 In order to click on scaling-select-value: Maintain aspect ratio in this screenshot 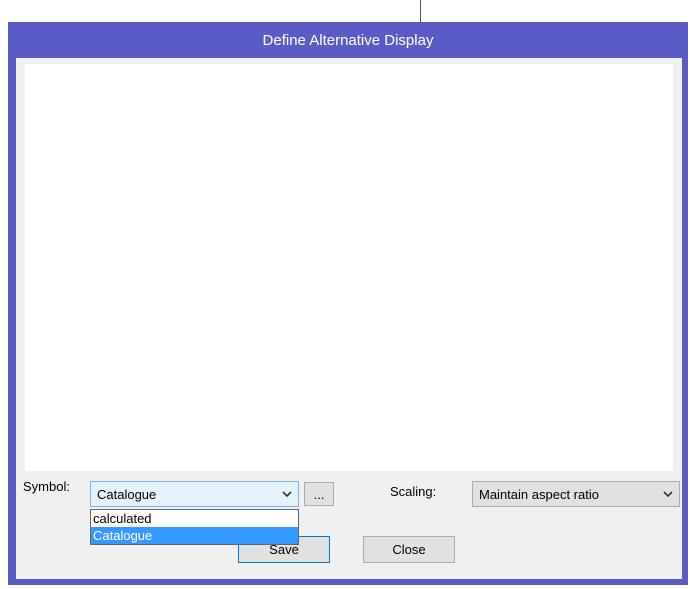, I will do `click(539, 494)`.